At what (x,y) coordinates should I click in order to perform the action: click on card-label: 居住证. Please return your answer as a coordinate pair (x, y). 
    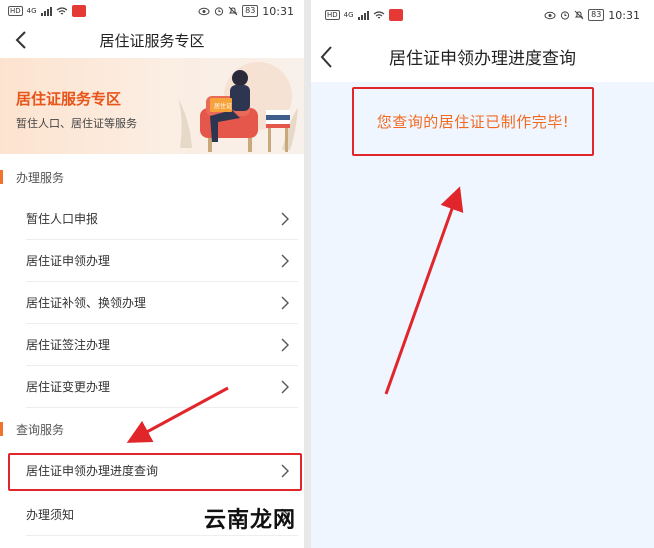
    Looking at the image, I should click on (223, 106).